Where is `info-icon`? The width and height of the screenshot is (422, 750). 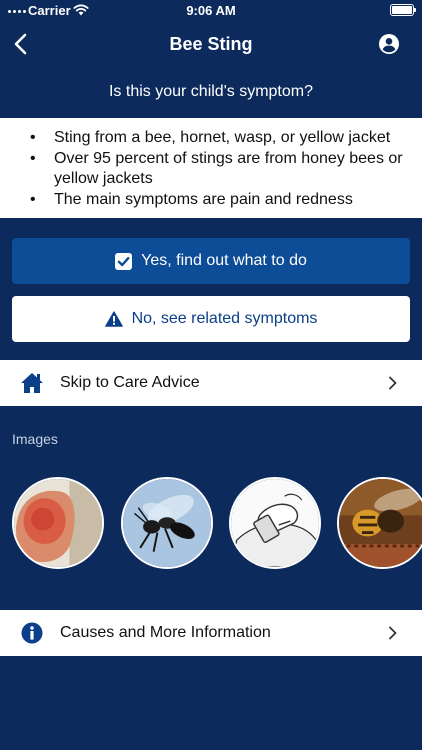 info-icon is located at coordinates (32, 633).